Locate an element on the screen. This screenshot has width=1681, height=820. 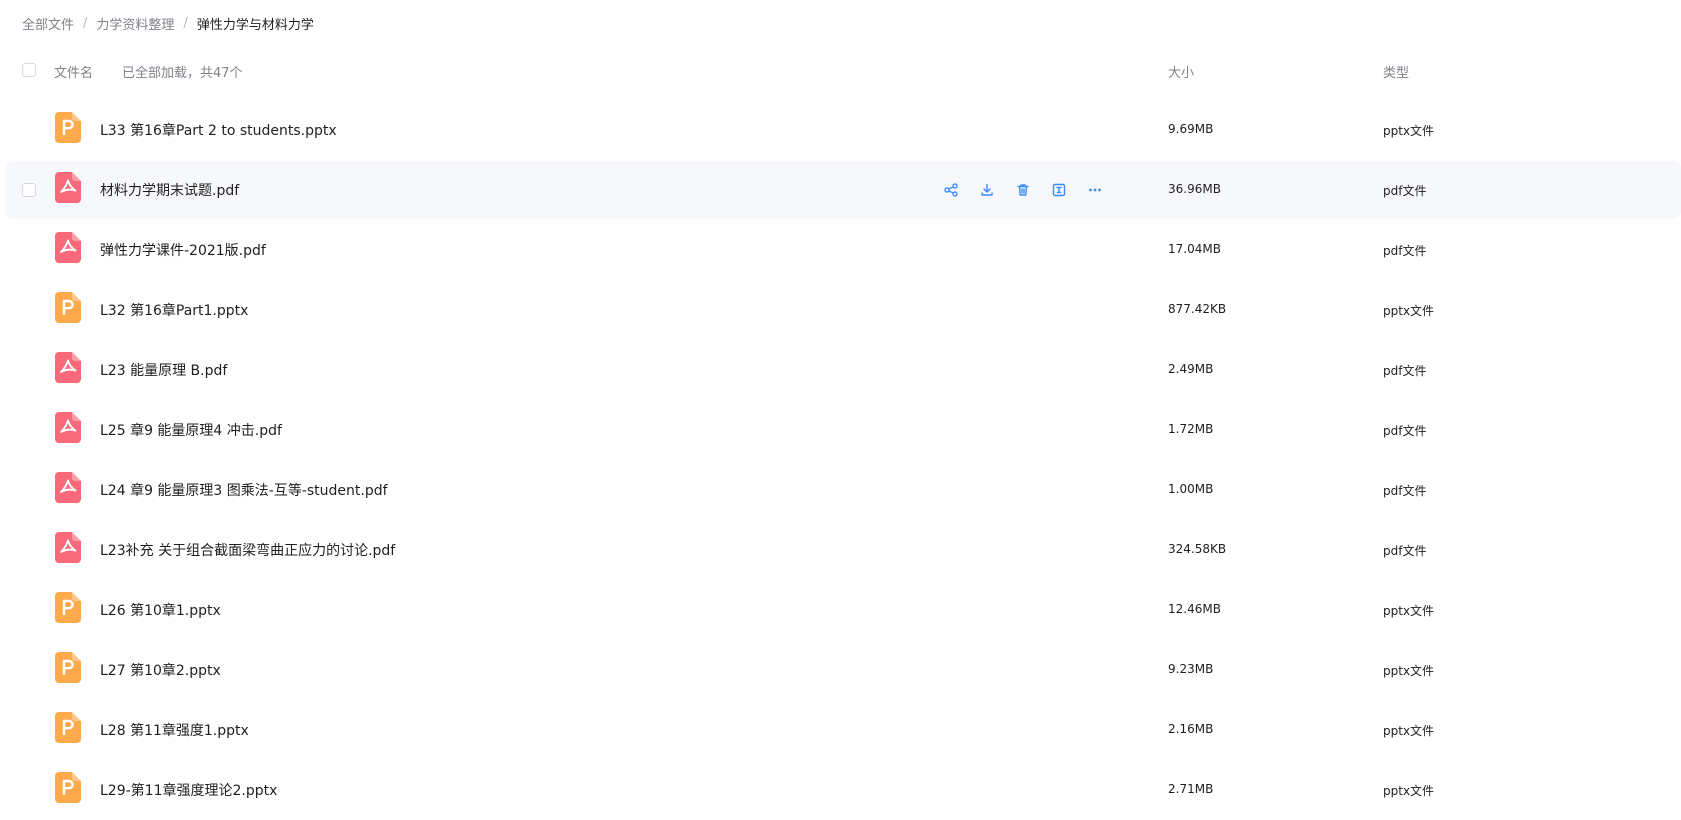
column-header-size: 大小 is located at coordinates (1181, 71).